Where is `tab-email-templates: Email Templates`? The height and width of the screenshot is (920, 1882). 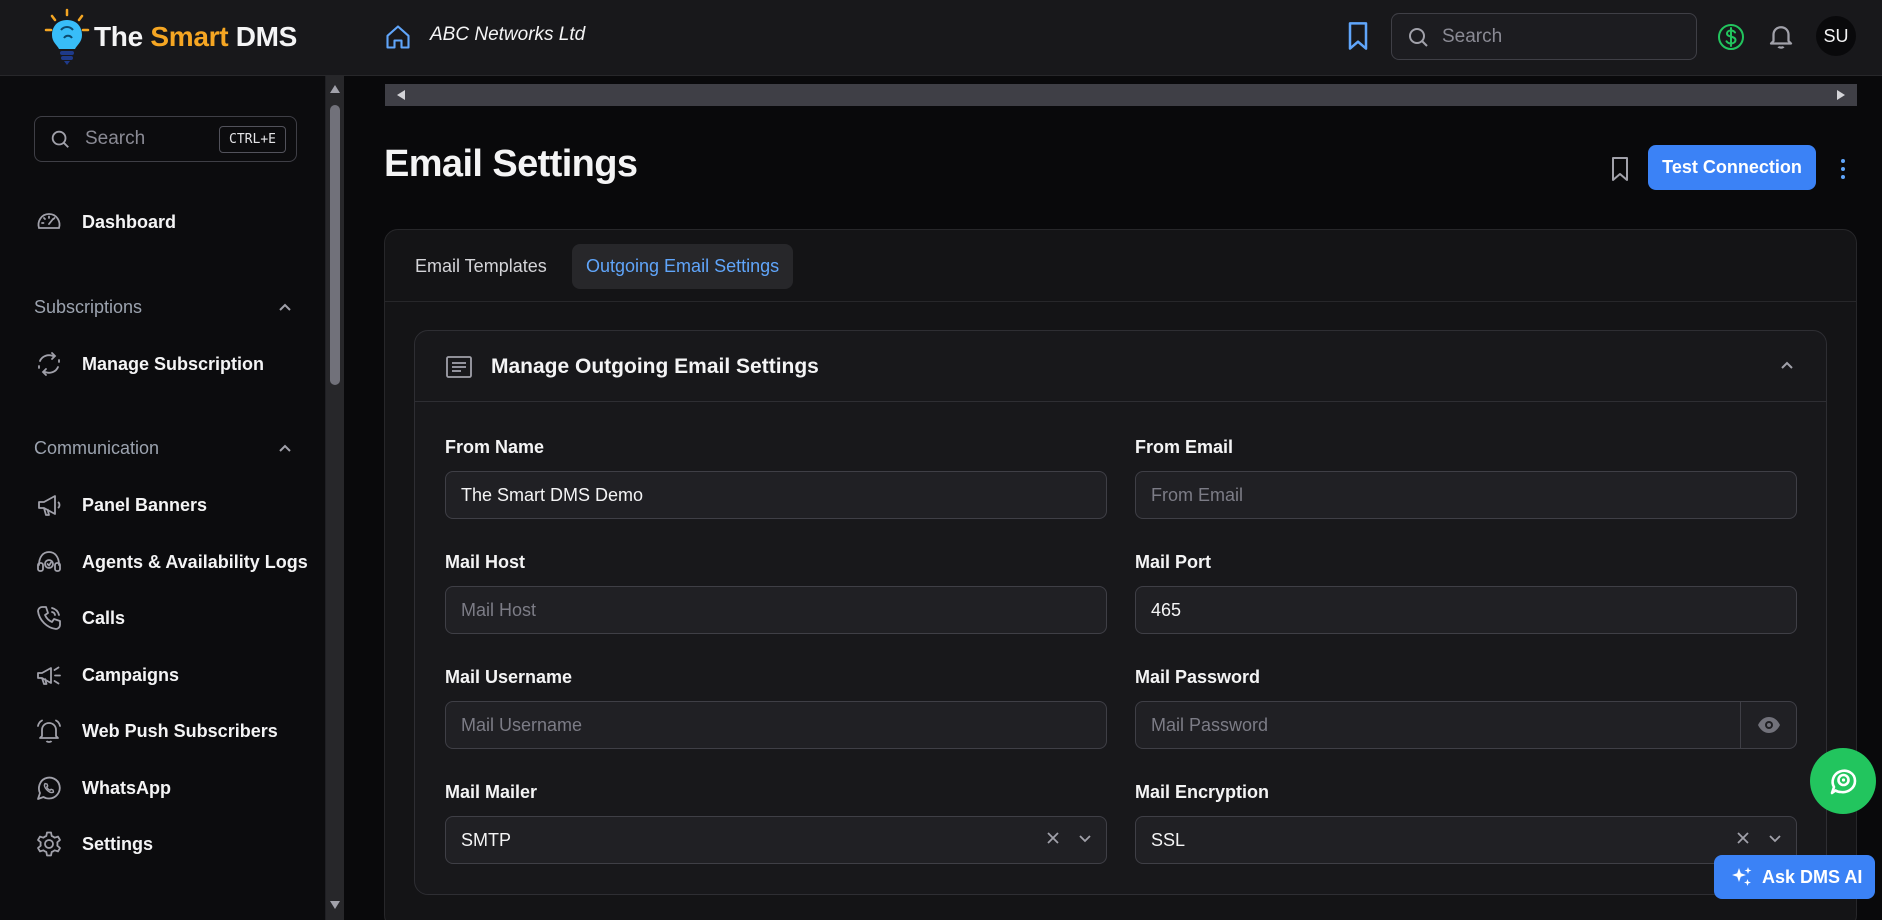
tab-email-templates: Email Templates is located at coordinates (481, 266).